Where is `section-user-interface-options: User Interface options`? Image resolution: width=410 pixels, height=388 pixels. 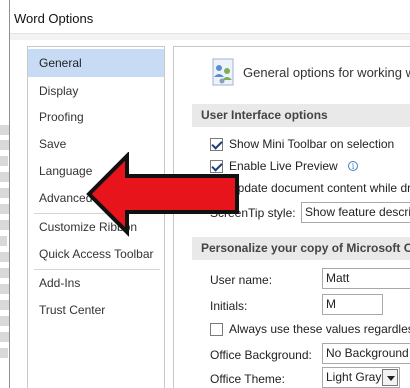
section-user-interface-options: User Interface options is located at coordinates (301, 115).